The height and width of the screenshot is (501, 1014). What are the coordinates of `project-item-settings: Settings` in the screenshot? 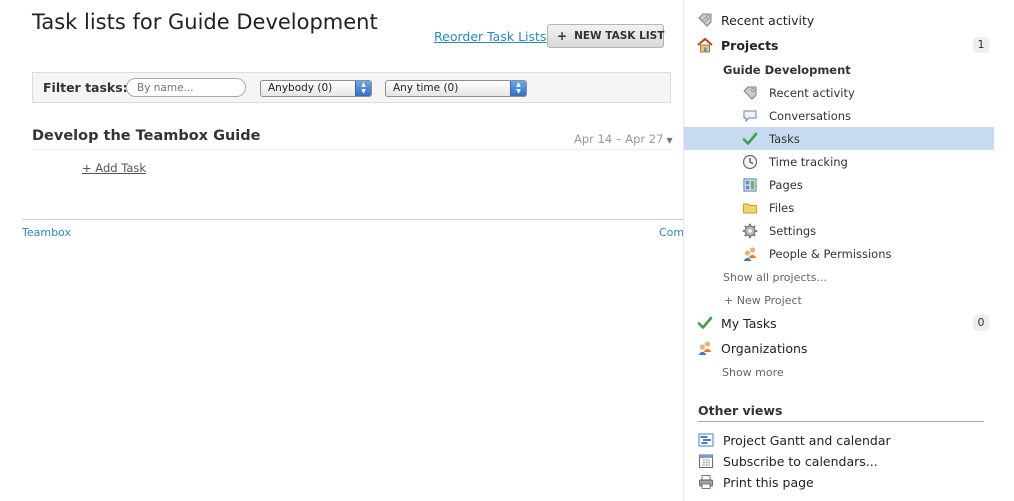 It's located at (839, 230).